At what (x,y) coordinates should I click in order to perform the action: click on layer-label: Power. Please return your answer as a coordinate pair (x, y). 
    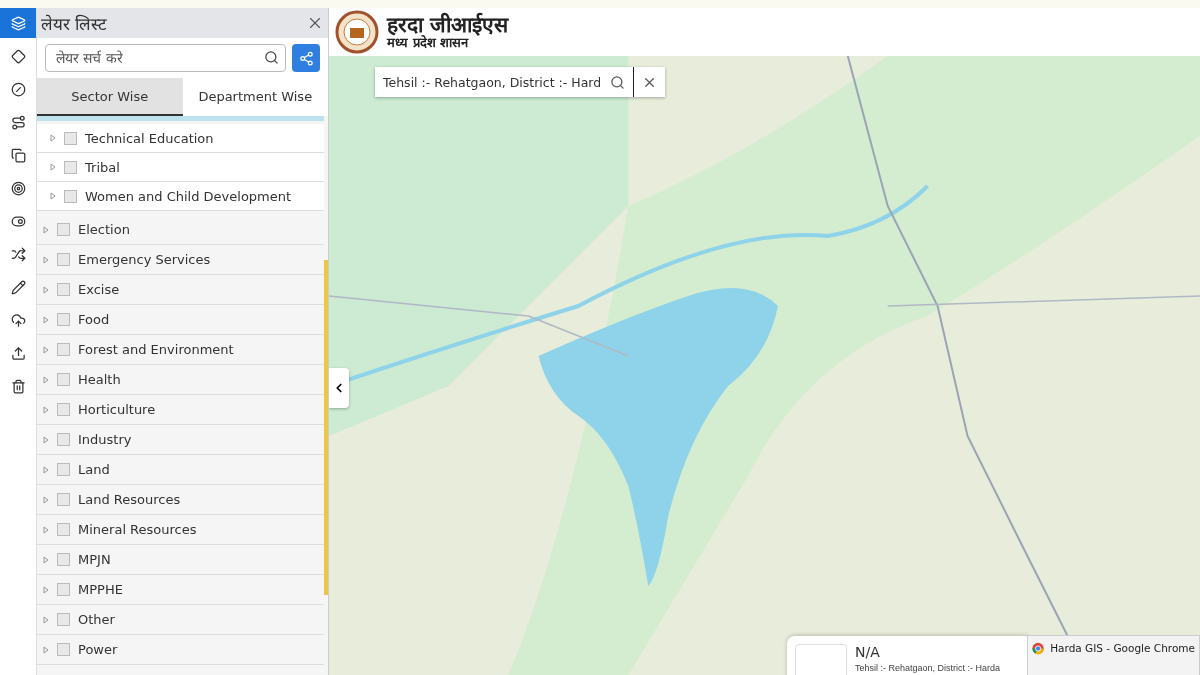
    Looking at the image, I should click on (98, 649).